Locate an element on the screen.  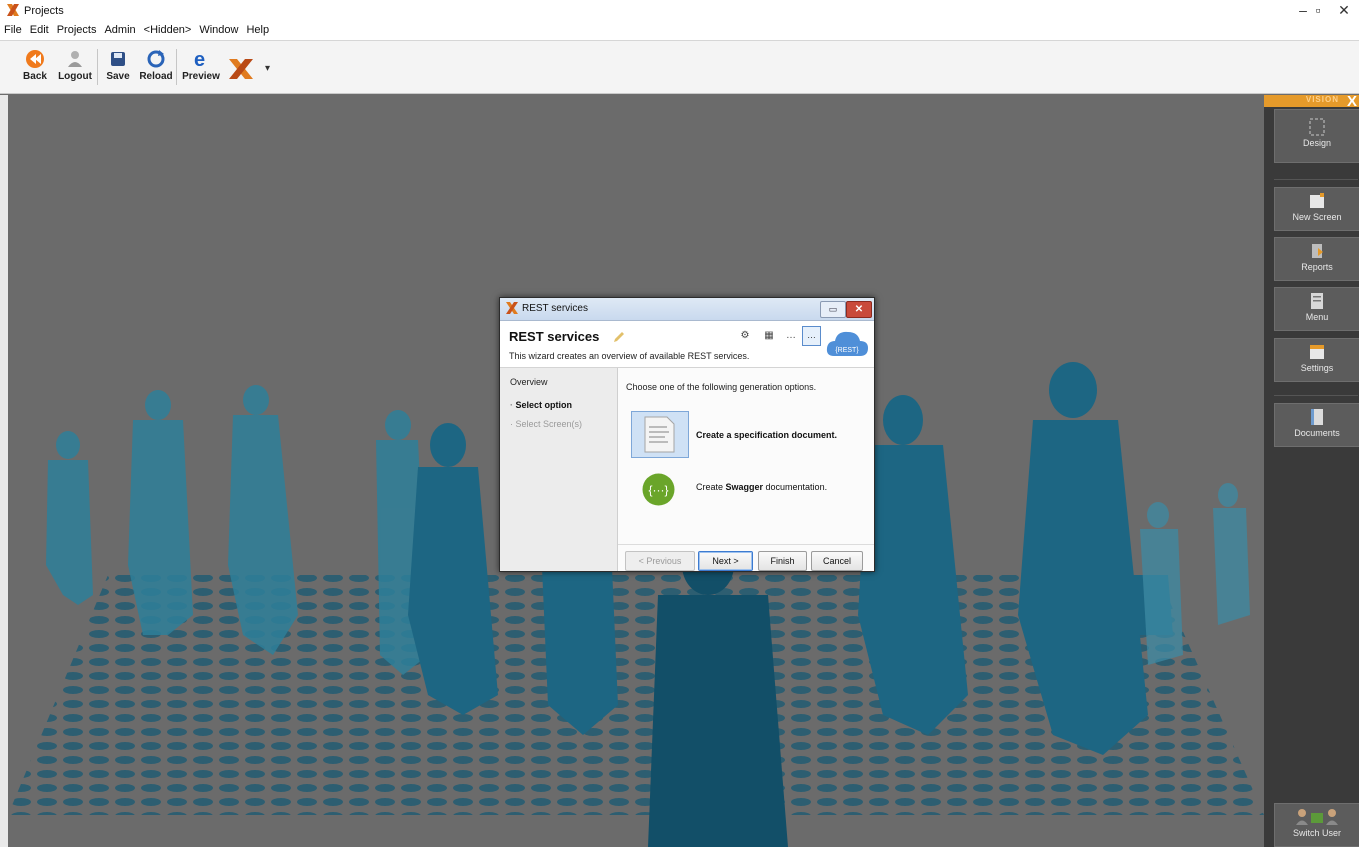
dialog-heading: REST services is located at coordinates (554, 336).